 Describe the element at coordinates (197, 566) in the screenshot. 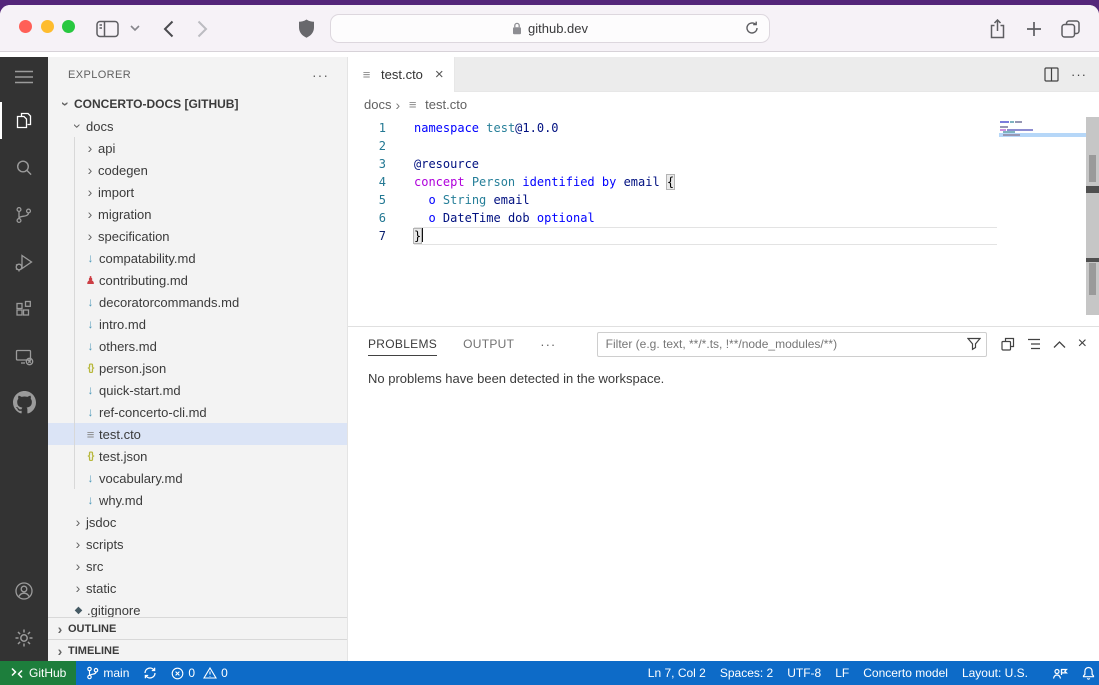

I see `tree-item-src: › src` at that location.